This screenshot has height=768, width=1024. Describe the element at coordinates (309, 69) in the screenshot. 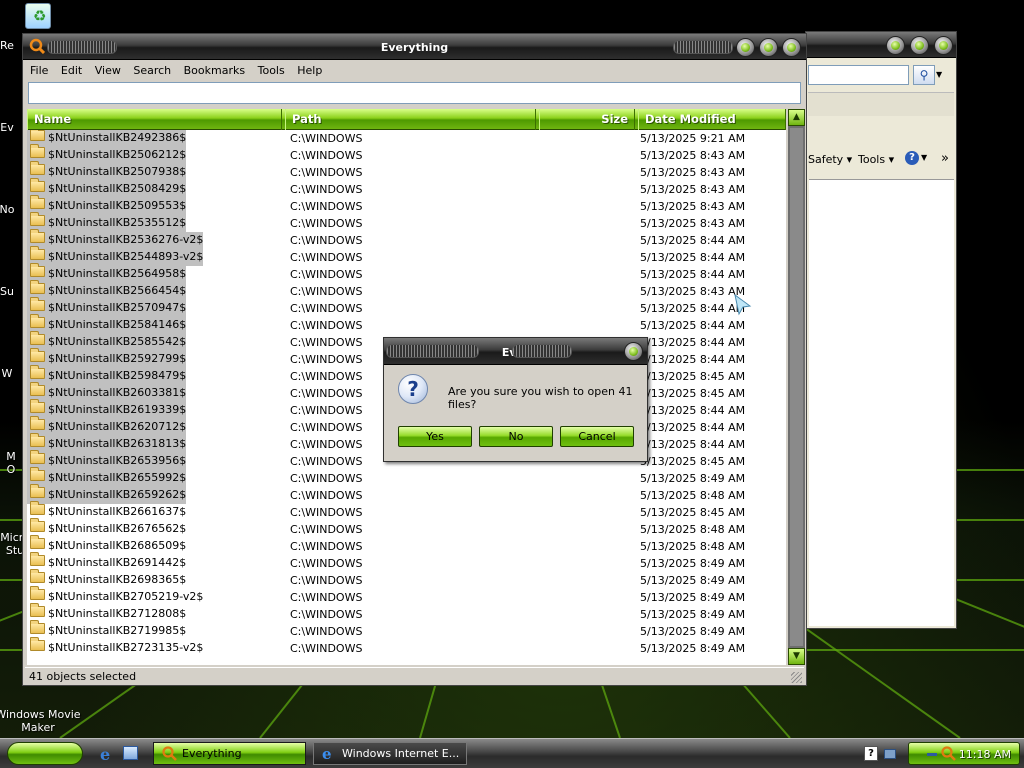

I see `menu-help: Help` at that location.